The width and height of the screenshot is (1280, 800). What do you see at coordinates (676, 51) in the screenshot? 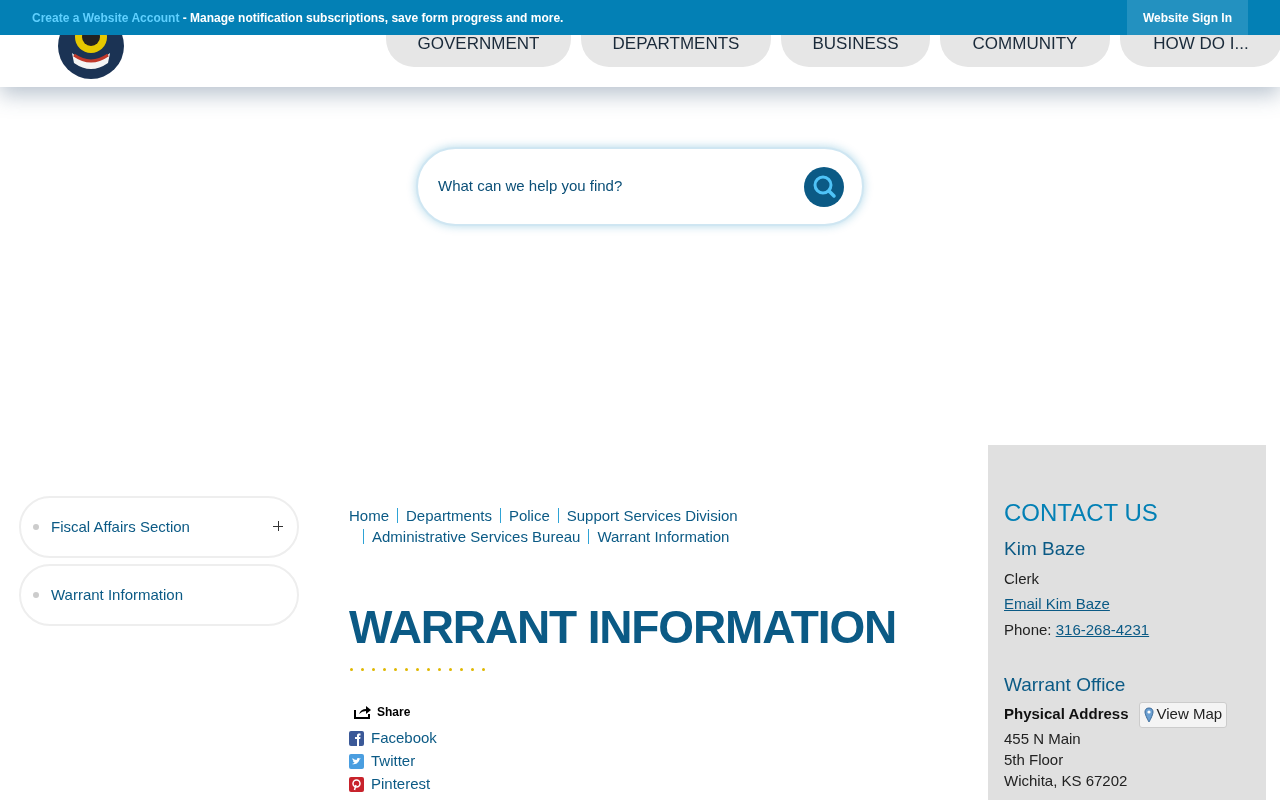
I see `nav-tab: DEPARTMENTS` at bounding box center [676, 51].